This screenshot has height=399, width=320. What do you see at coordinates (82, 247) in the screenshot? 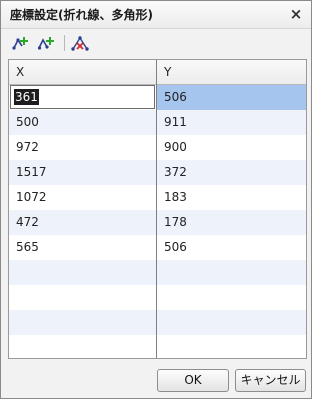
I see `table-row: 565` at bounding box center [82, 247].